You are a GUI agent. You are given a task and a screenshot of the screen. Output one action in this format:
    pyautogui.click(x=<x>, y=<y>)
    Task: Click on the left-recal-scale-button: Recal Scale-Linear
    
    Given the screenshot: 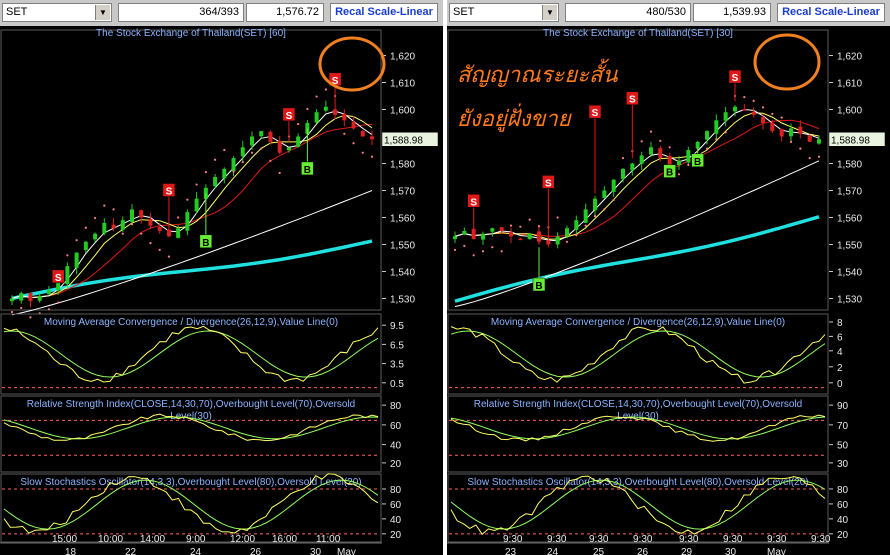 What is the action you would take?
    pyautogui.click(x=384, y=12)
    